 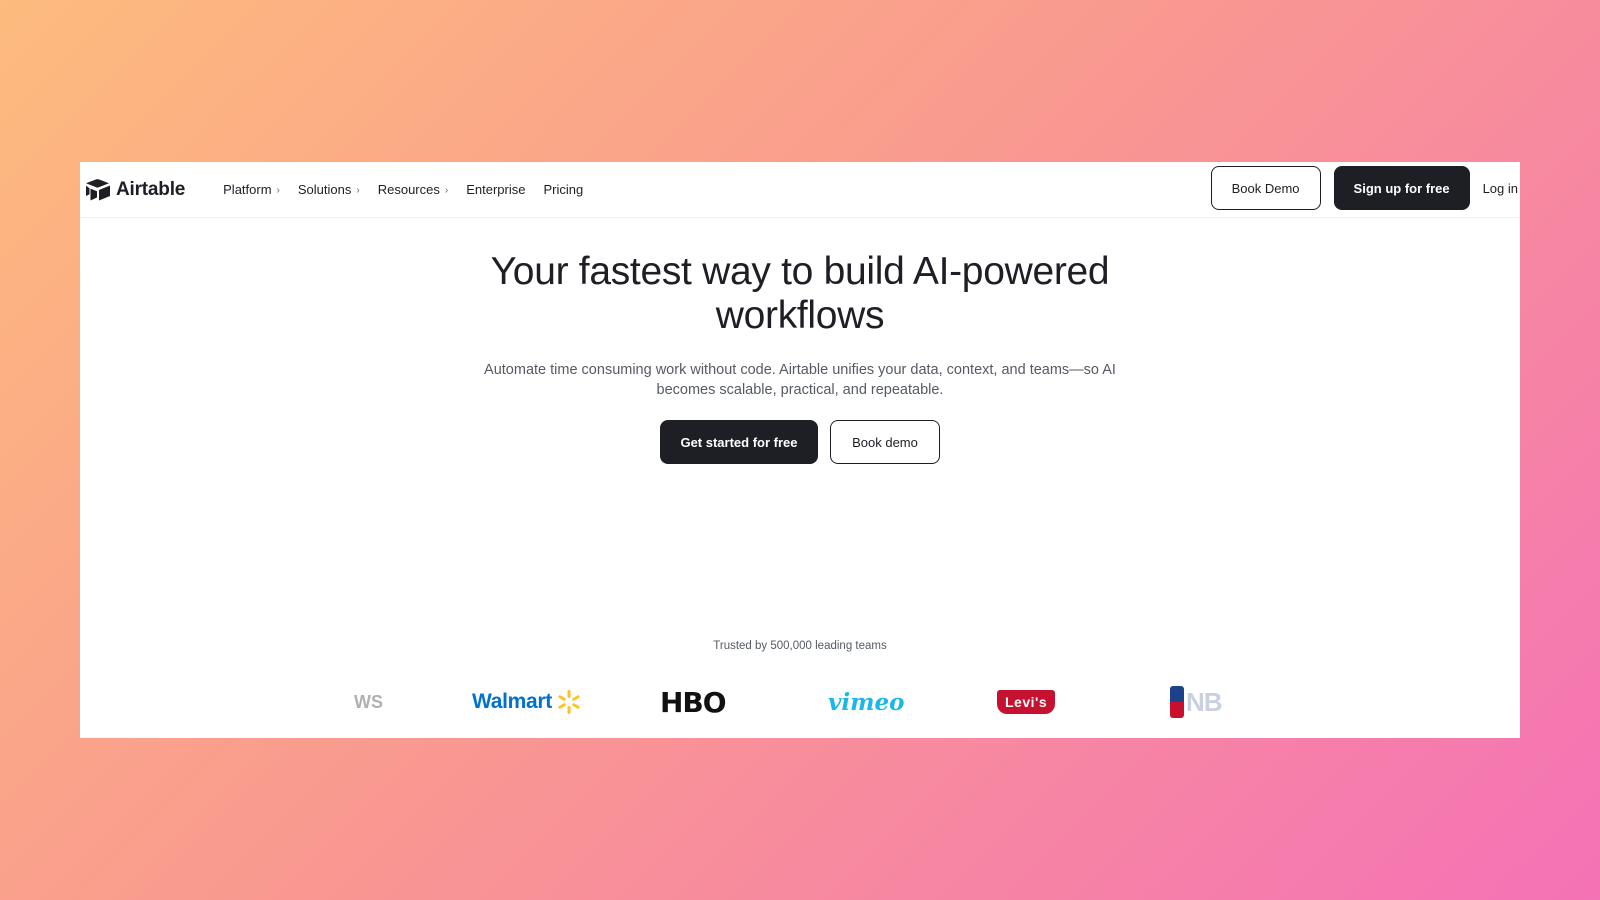 I want to click on walmart-spark-icon, so click(x=569, y=702).